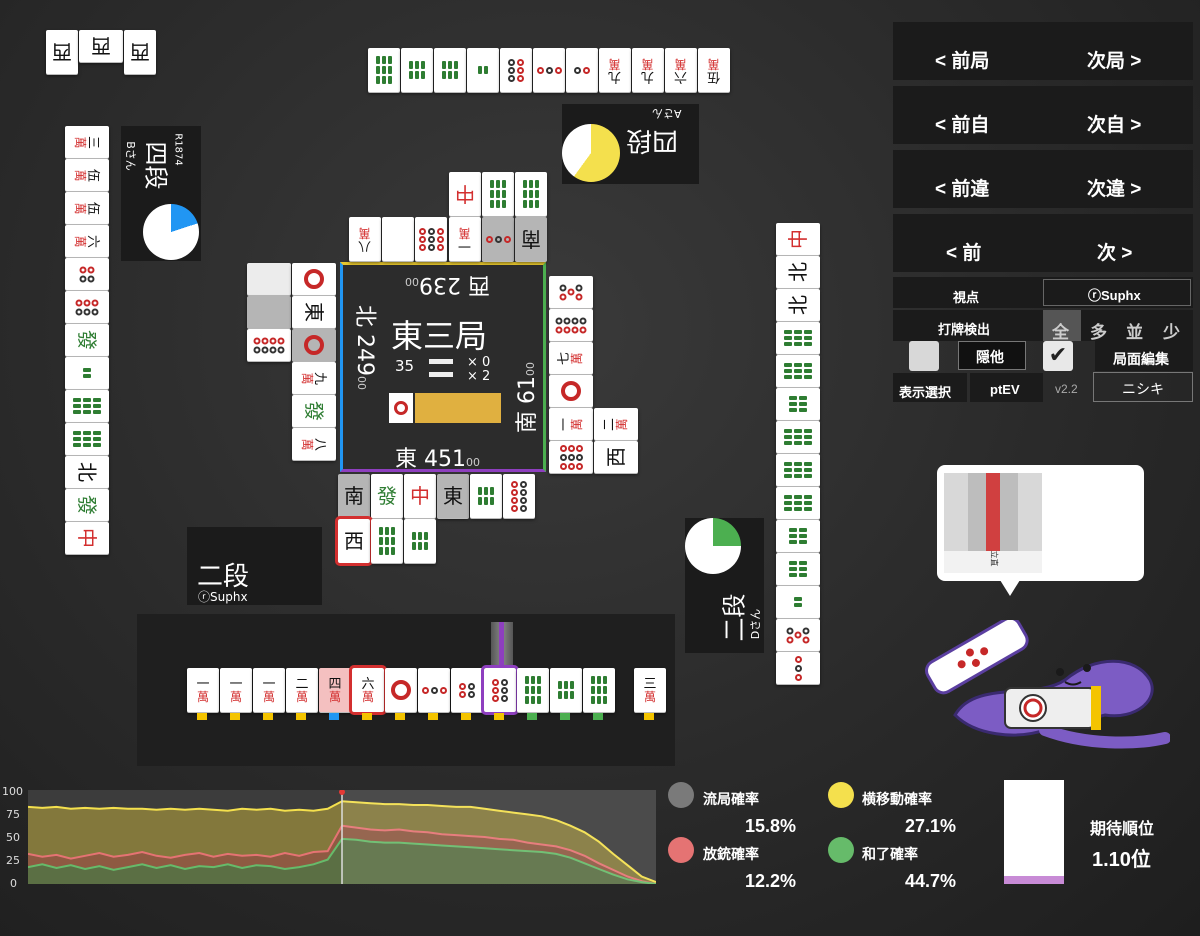  Describe the element at coordinates (454, 284) in the screenshot. I see `score-west-main: 西 239` at that location.